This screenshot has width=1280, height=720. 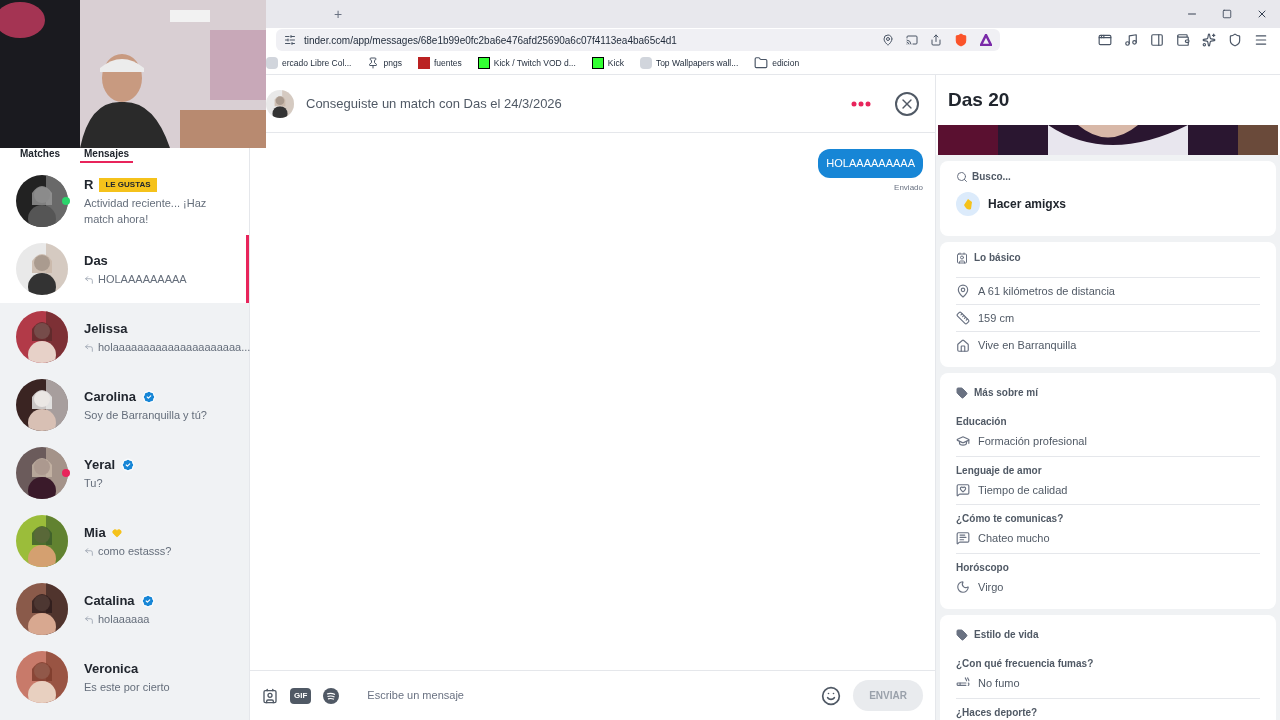 What do you see at coordinates (109, 601) in the screenshot?
I see `contact-name: Catalina` at bounding box center [109, 601].